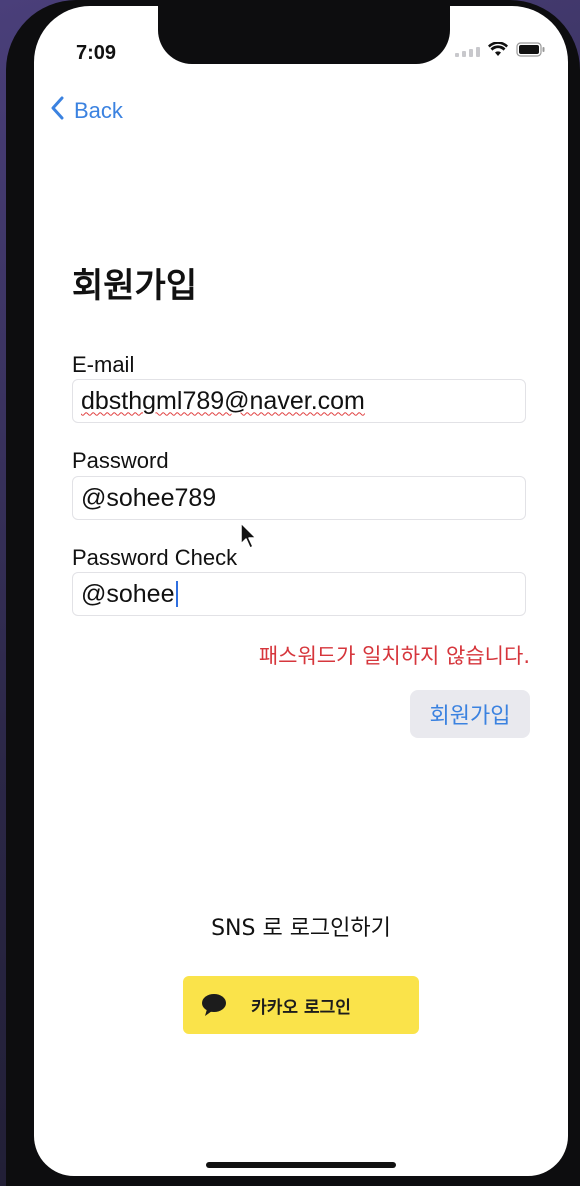  Describe the element at coordinates (149, 497) in the screenshot. I see `password-value: @sohee789` at that location.